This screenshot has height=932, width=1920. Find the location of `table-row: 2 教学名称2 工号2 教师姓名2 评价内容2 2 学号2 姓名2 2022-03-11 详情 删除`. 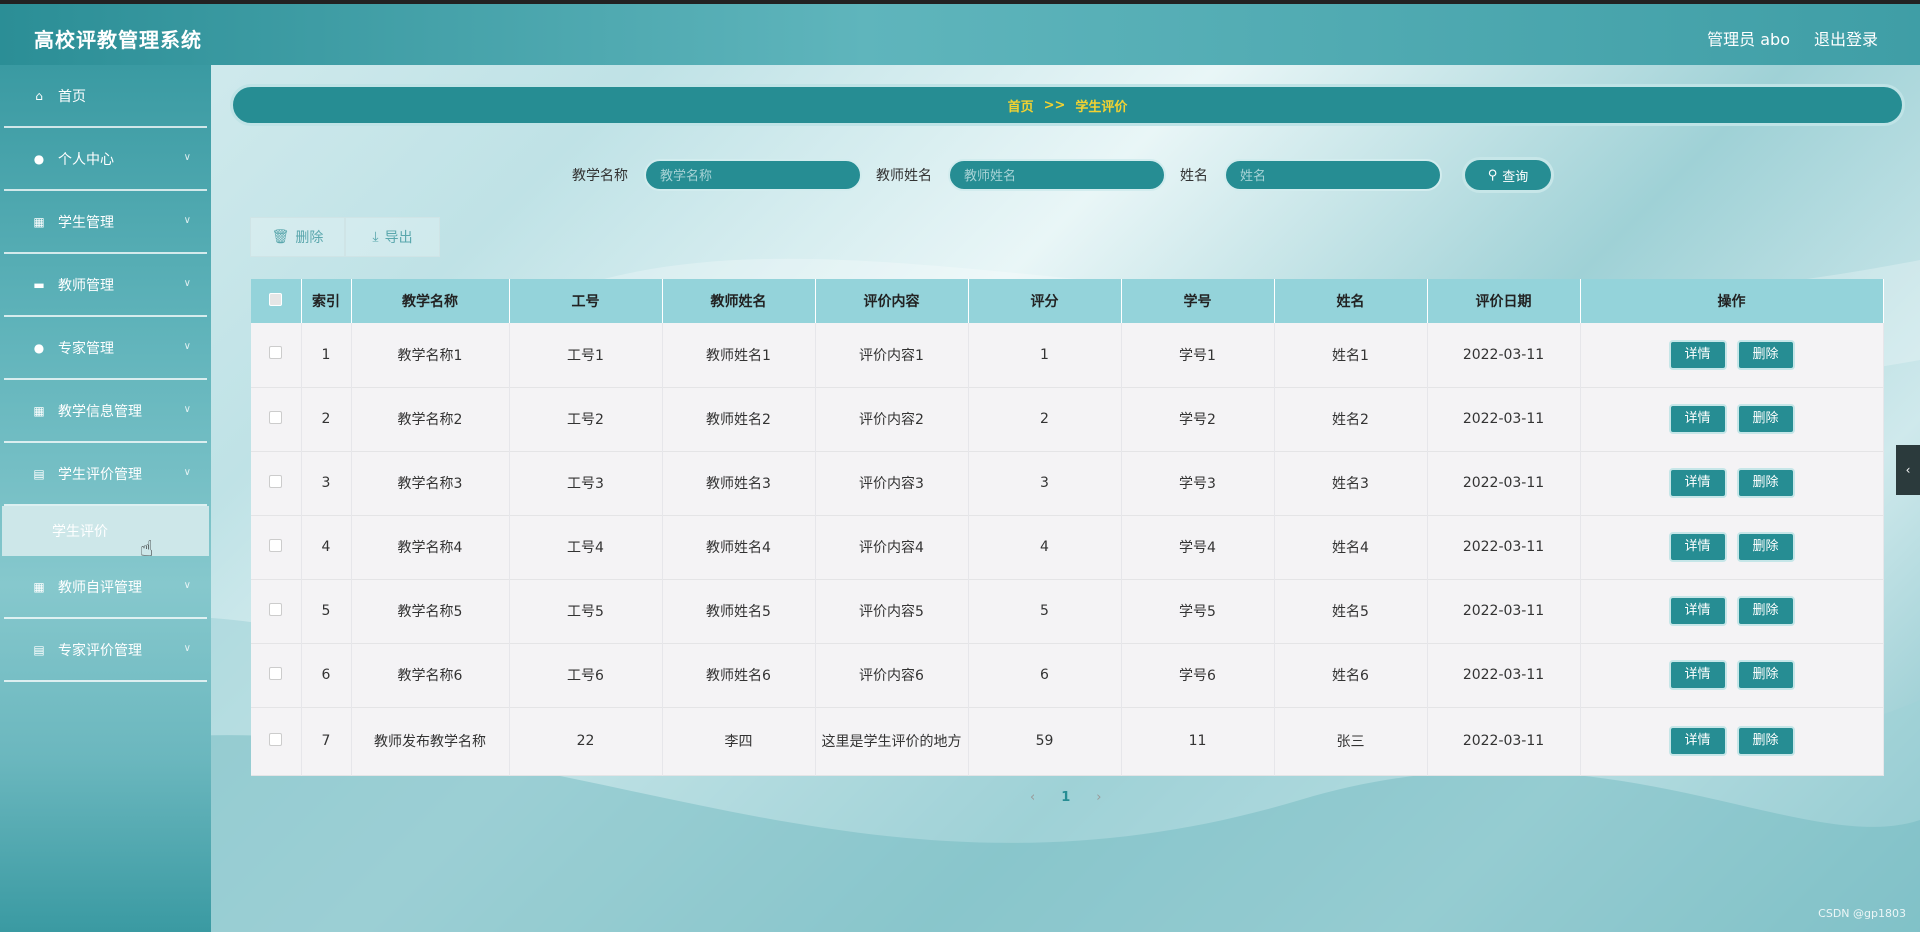

table-row: 2 教学名称2 工号2 教师姓名2 评价内容2 2 学号2 姓名2 2022-03-11 详情 删除 is located at coordinates (1067, 419).